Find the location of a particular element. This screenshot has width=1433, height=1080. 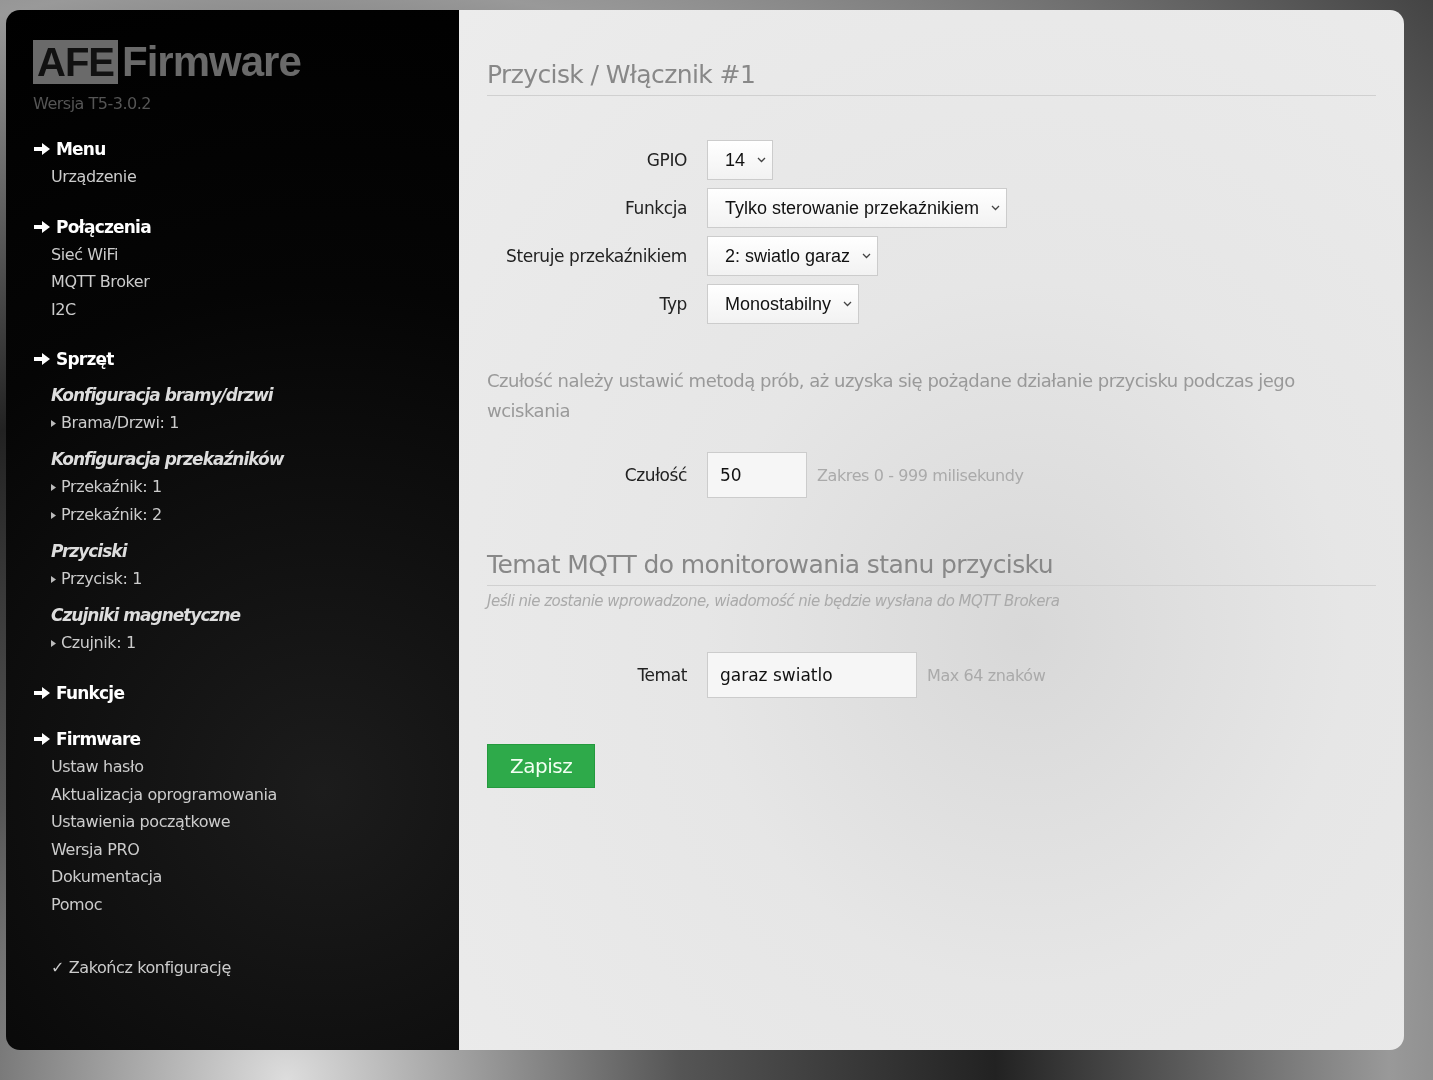

sidebar-link: Przekaźnik: 2 is located at coordinates (111, 515).